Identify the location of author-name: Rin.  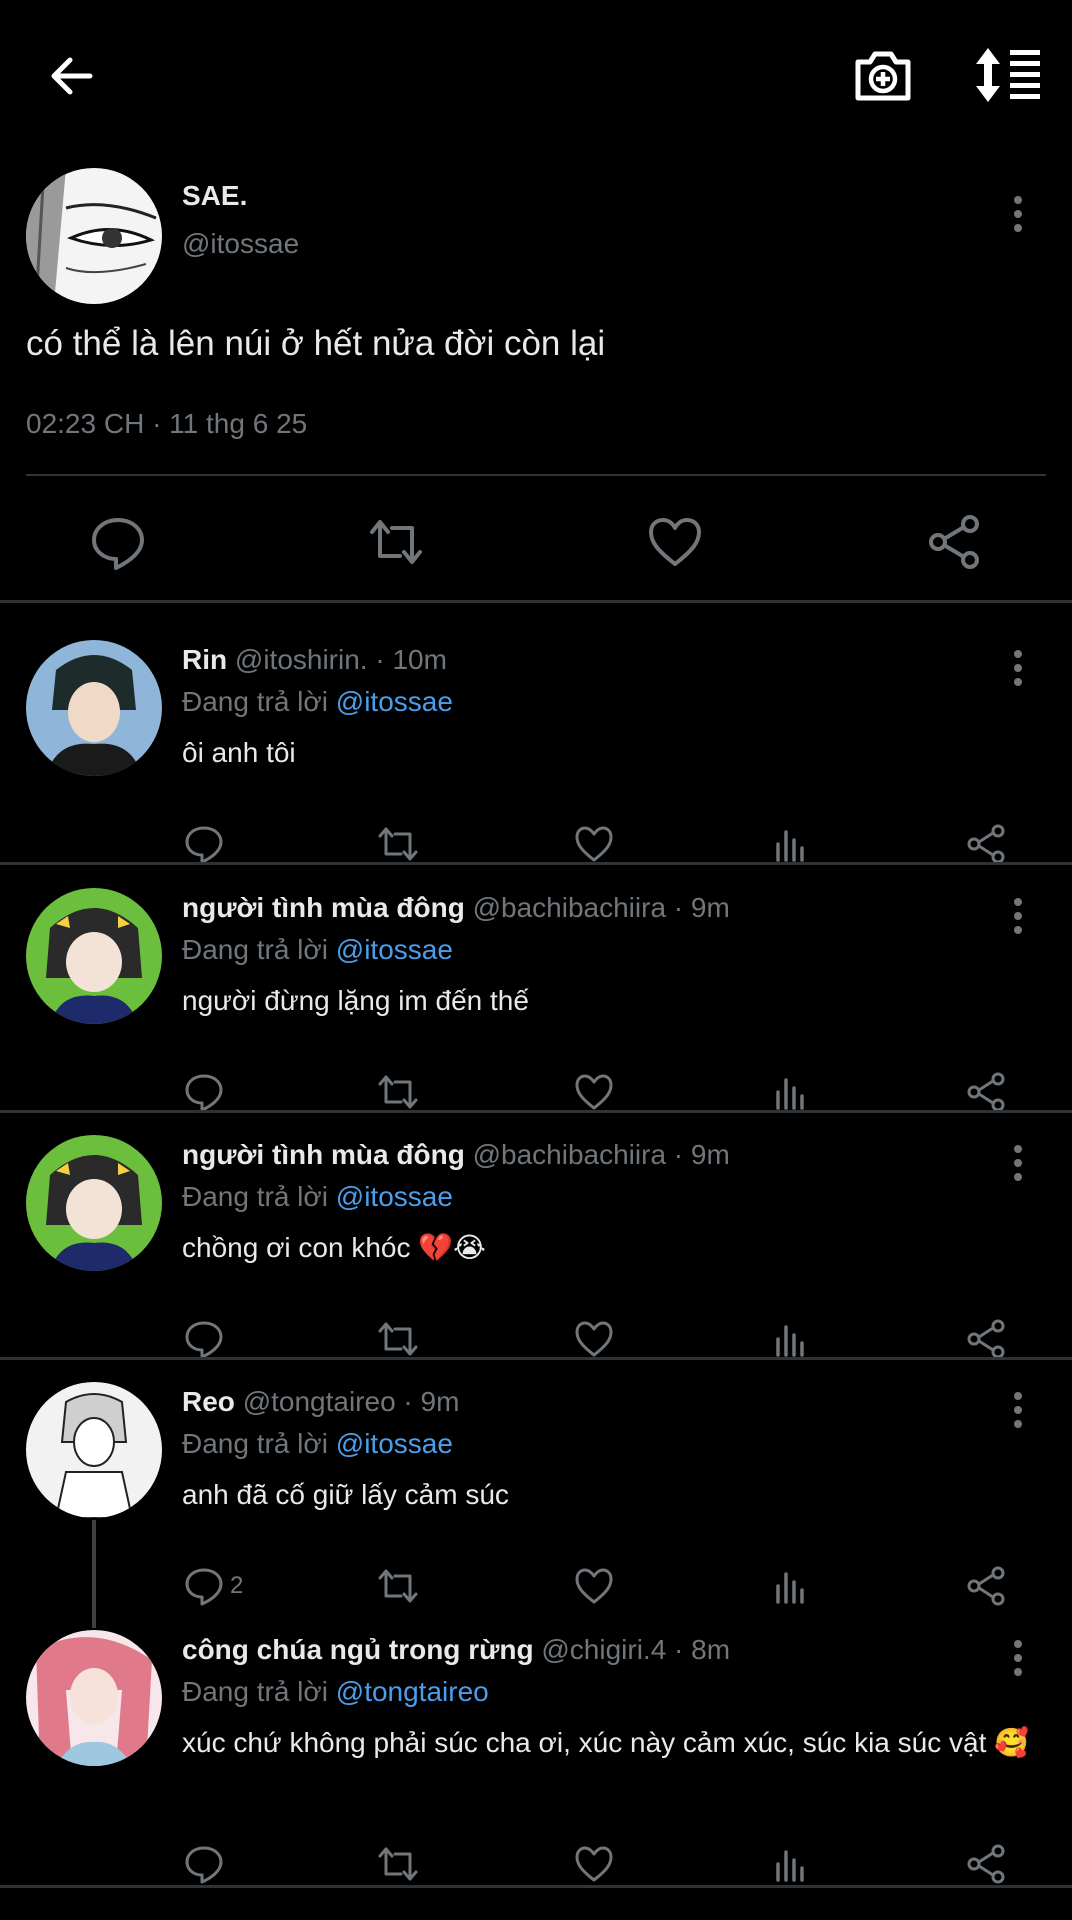
(204, 659).